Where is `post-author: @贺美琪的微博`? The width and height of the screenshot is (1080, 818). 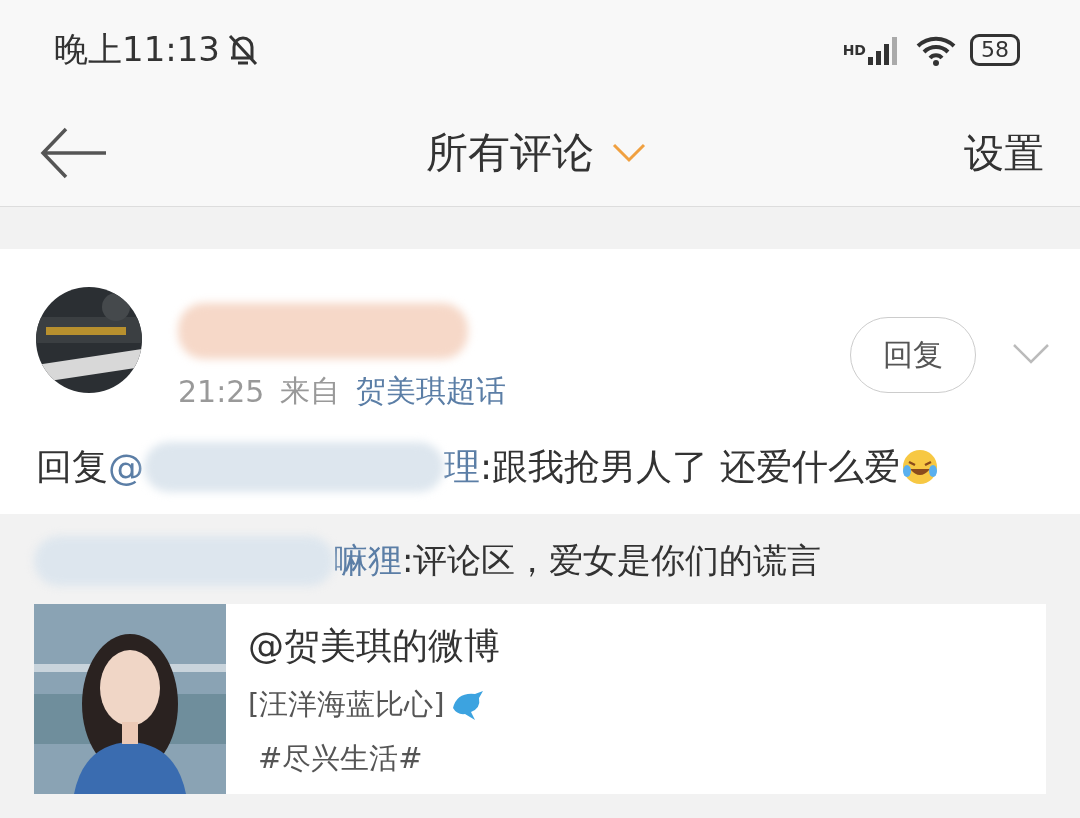
post-author: @贺美琪的微博 is located at coordinates (374, 646).